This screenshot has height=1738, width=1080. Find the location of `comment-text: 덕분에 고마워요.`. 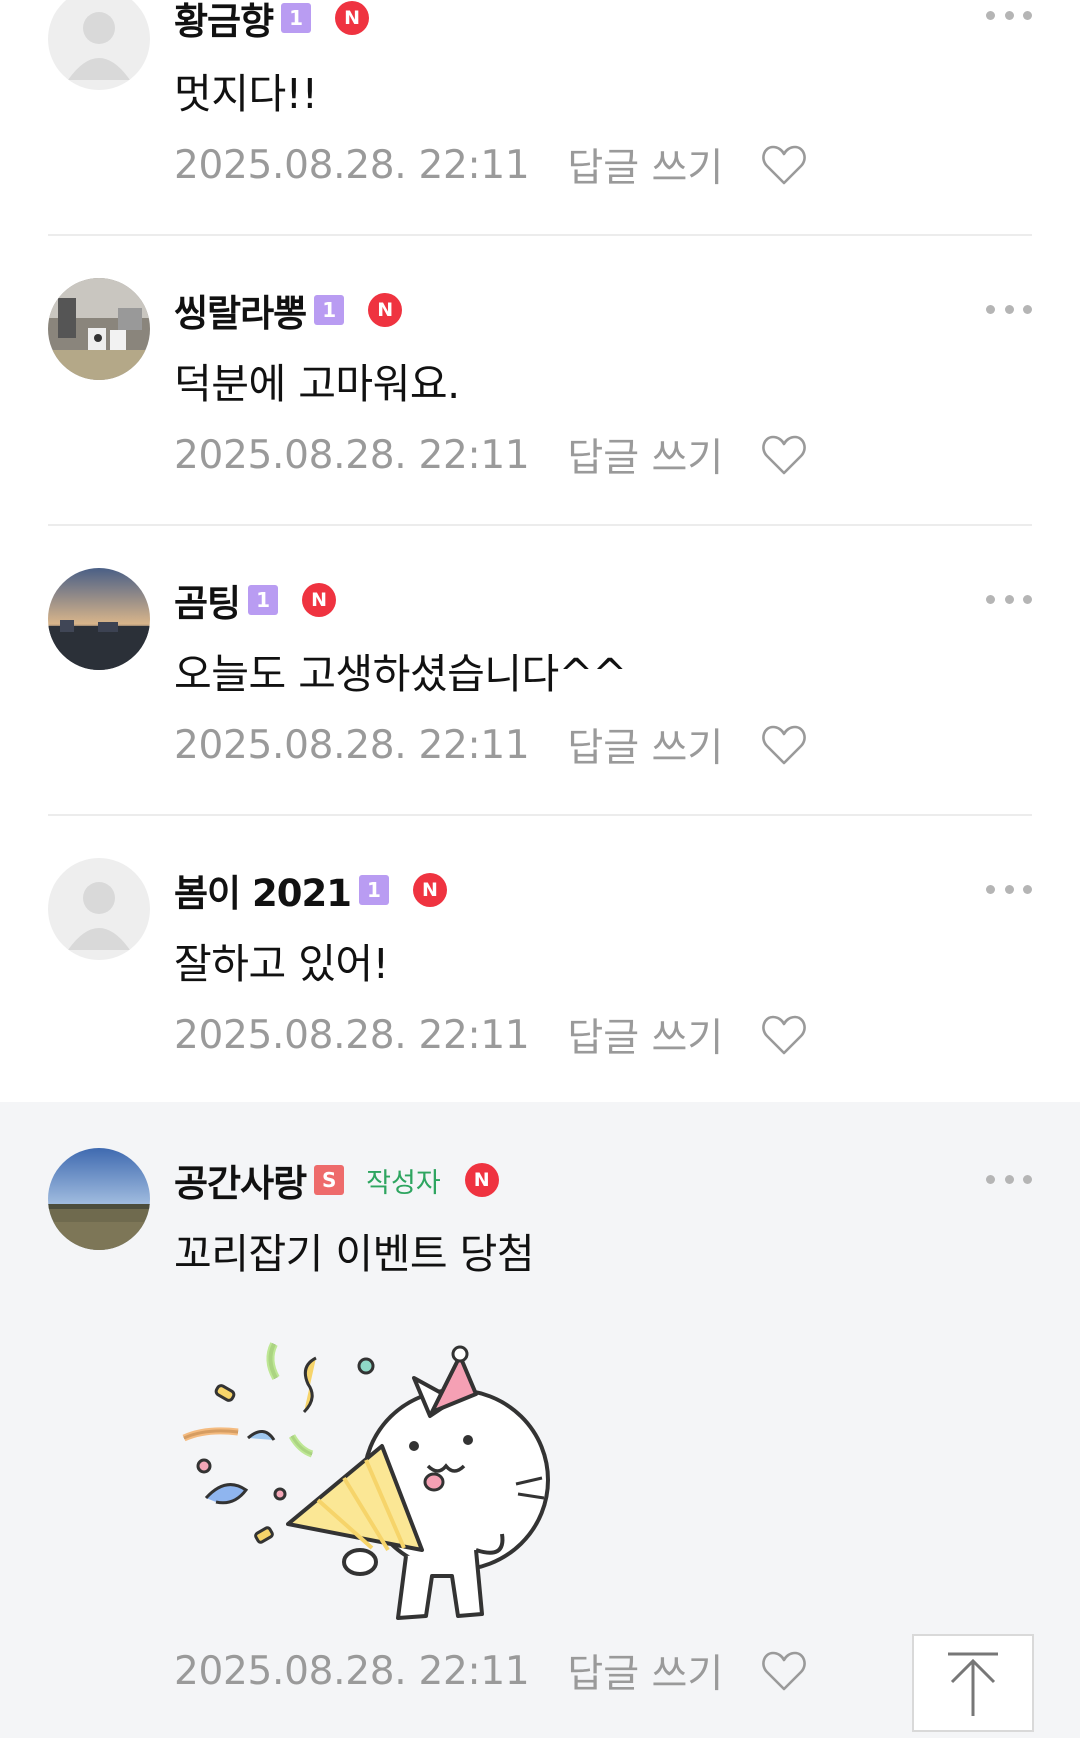

comment-text: 덕분에 고마워요. is located at coordinates (317, 384).